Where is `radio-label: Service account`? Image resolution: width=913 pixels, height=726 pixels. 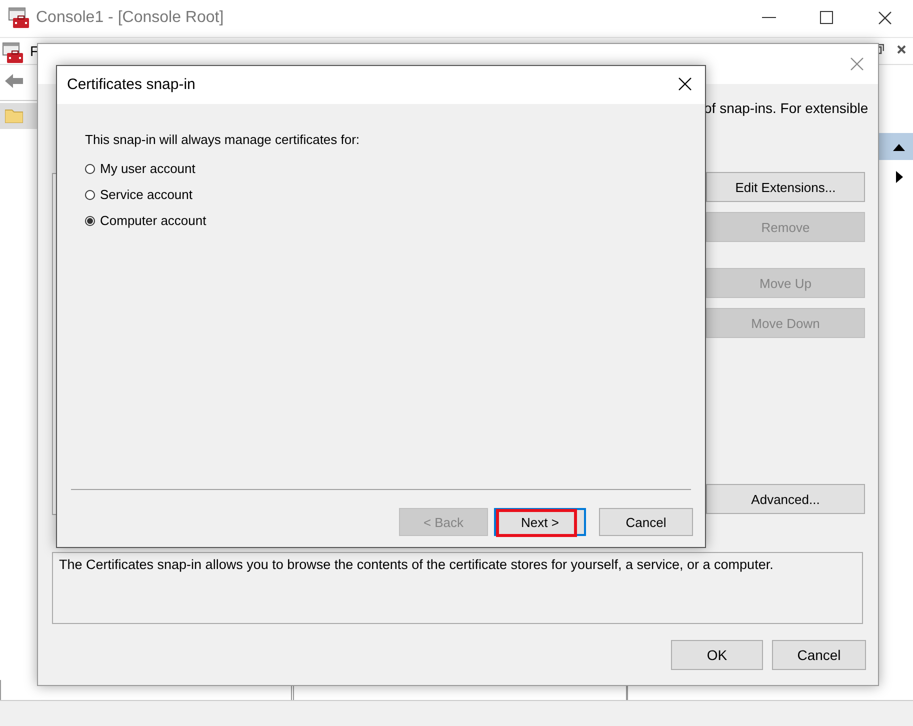 radio-label: Service account is located at coordinates (146, 194).